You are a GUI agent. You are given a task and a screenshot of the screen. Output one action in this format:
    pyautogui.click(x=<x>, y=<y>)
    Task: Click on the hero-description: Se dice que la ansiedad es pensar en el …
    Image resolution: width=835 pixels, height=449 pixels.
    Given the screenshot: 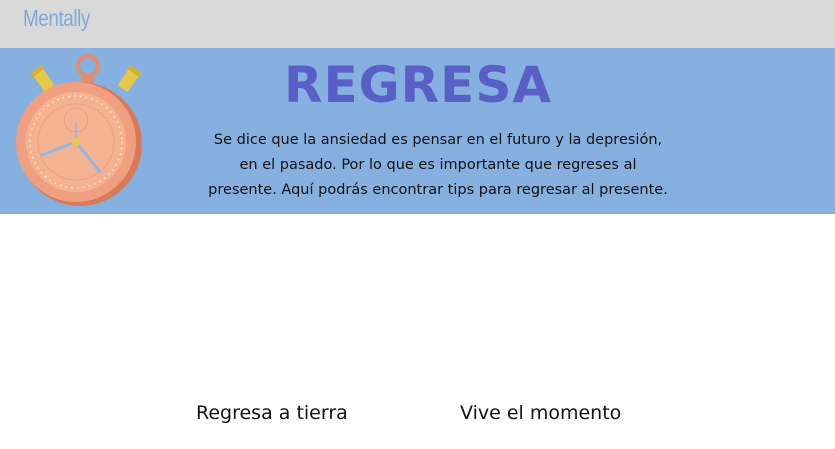 What is the action you would take?
    pyautogui.click(x=438, y=165)
    